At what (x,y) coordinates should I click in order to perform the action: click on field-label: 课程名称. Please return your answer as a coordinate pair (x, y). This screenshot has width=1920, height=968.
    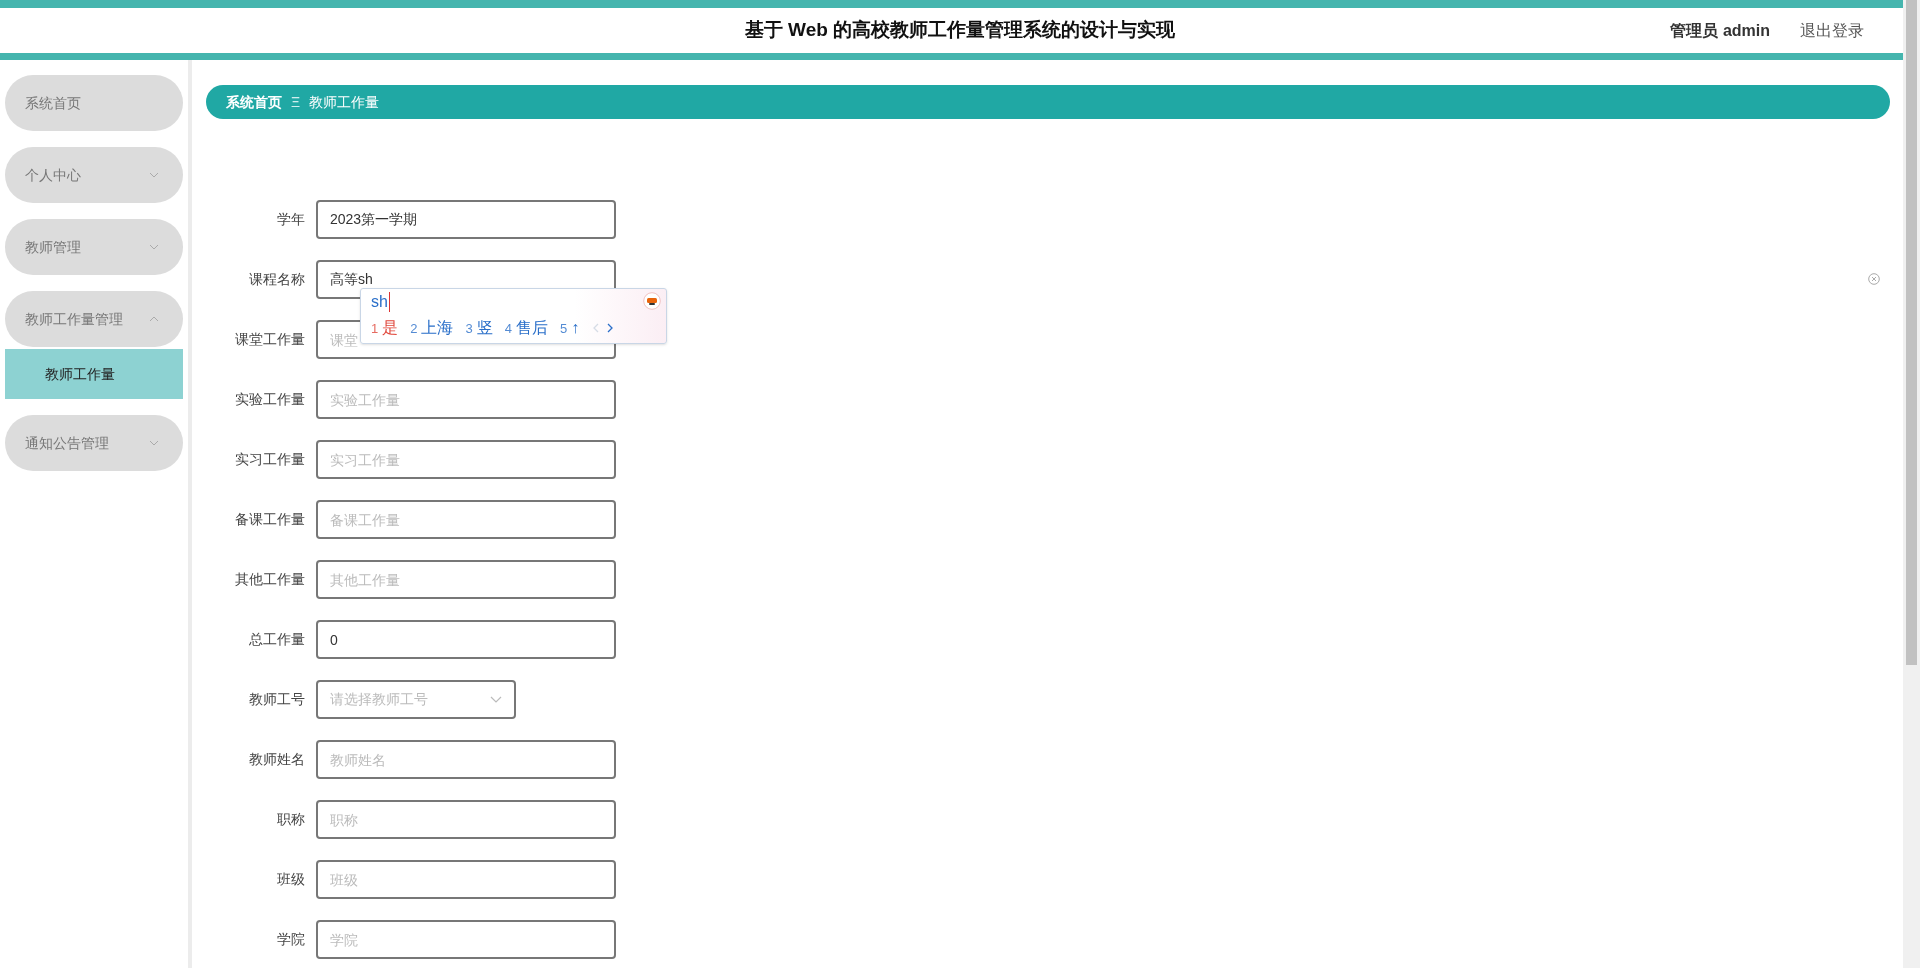
    Looking at the image, I should click on (277, 279).